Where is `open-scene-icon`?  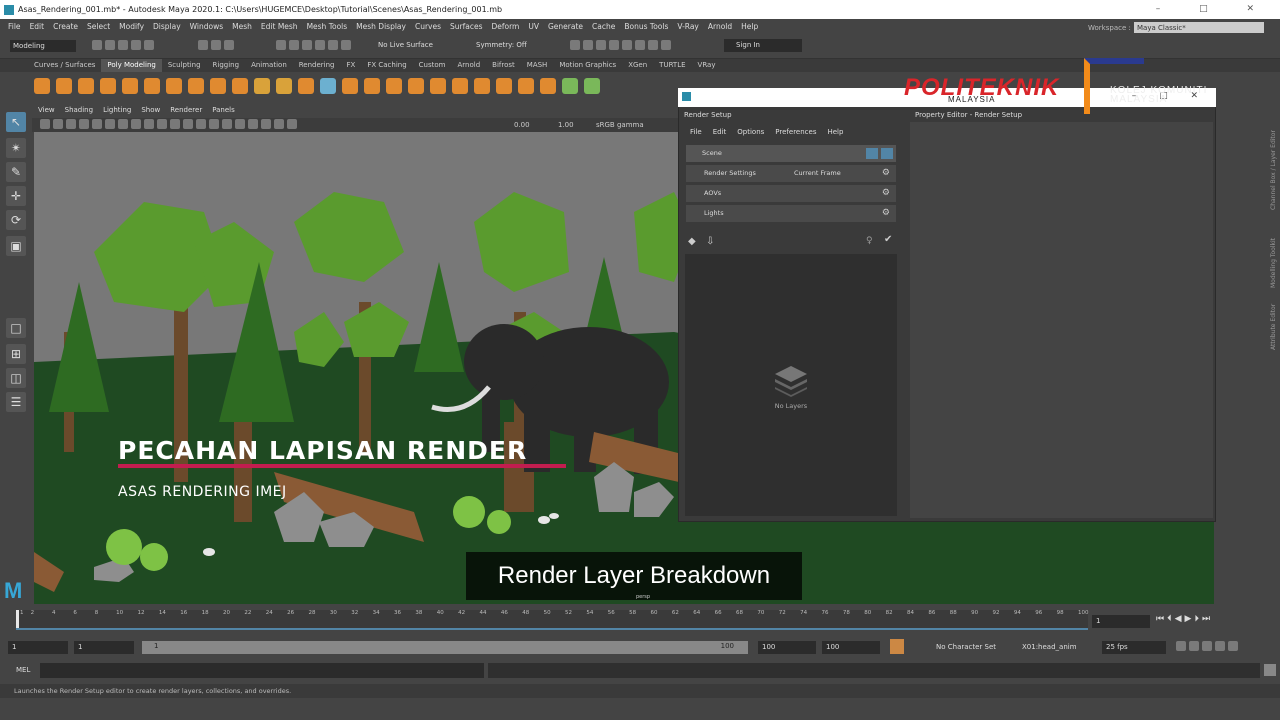
open-scene-icon is located at coordinates (110, 45).